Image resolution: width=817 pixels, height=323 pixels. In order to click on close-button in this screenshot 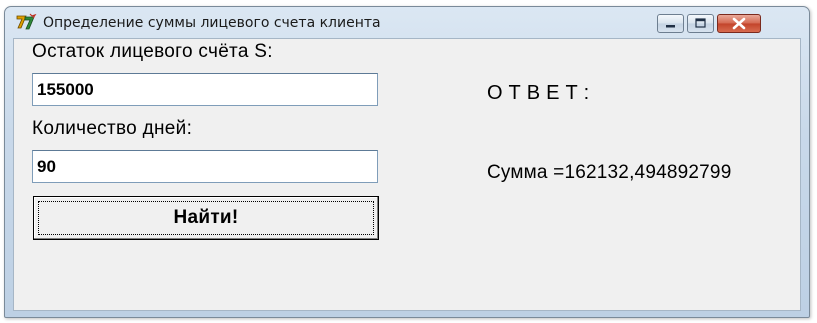, I will do `click(739, 23)`.